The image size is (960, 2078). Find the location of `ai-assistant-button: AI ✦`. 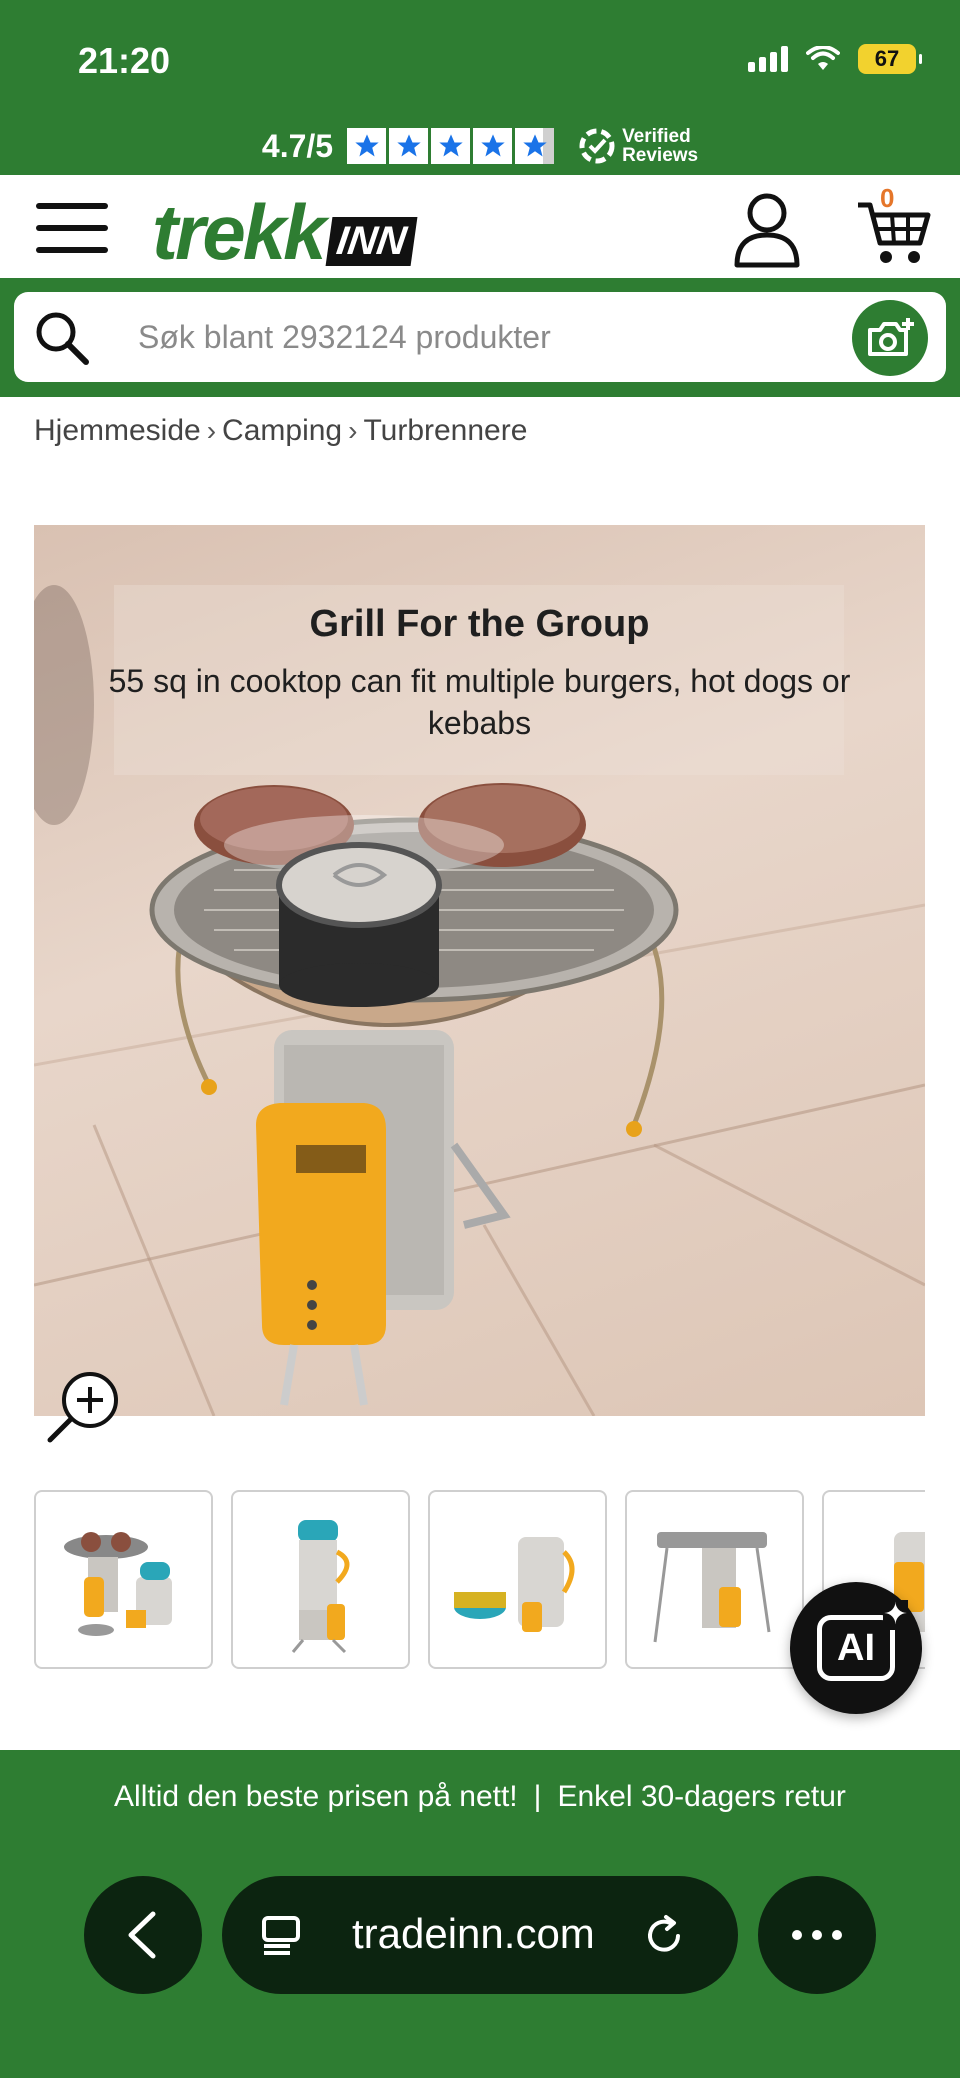

ai-assistant-button: AI ✦ is located at coordinates (856, 1648).